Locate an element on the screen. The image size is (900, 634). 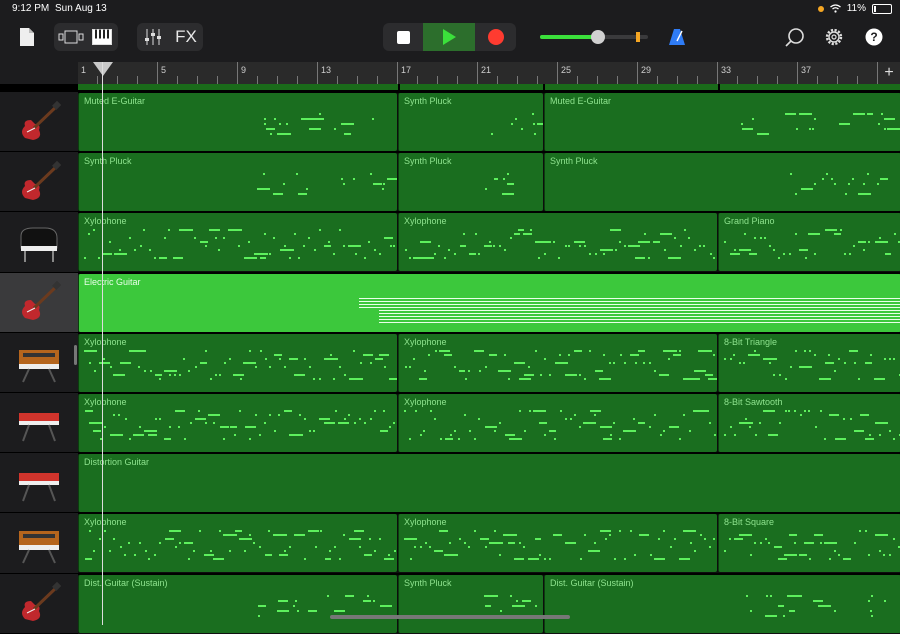
master-volume-slider is located at coordinates (594, 37).